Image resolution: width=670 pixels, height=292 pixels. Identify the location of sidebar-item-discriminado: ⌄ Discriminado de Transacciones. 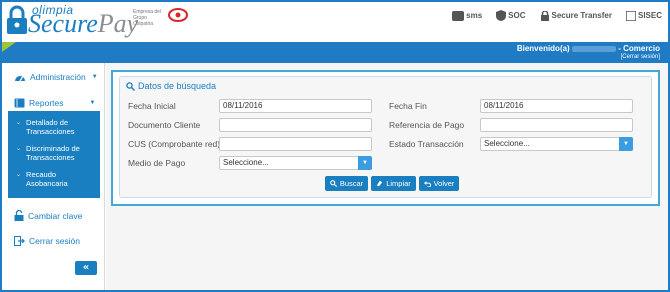
(51, 153).